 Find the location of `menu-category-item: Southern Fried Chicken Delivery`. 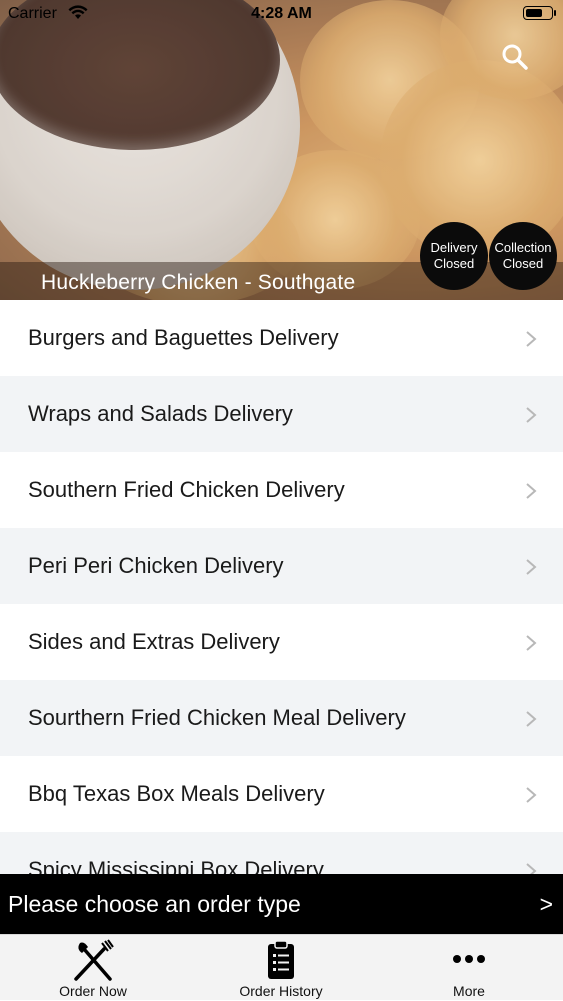

menu-category-item: Southern Fried Chicken Delivery is located at coordinates (281, 490).